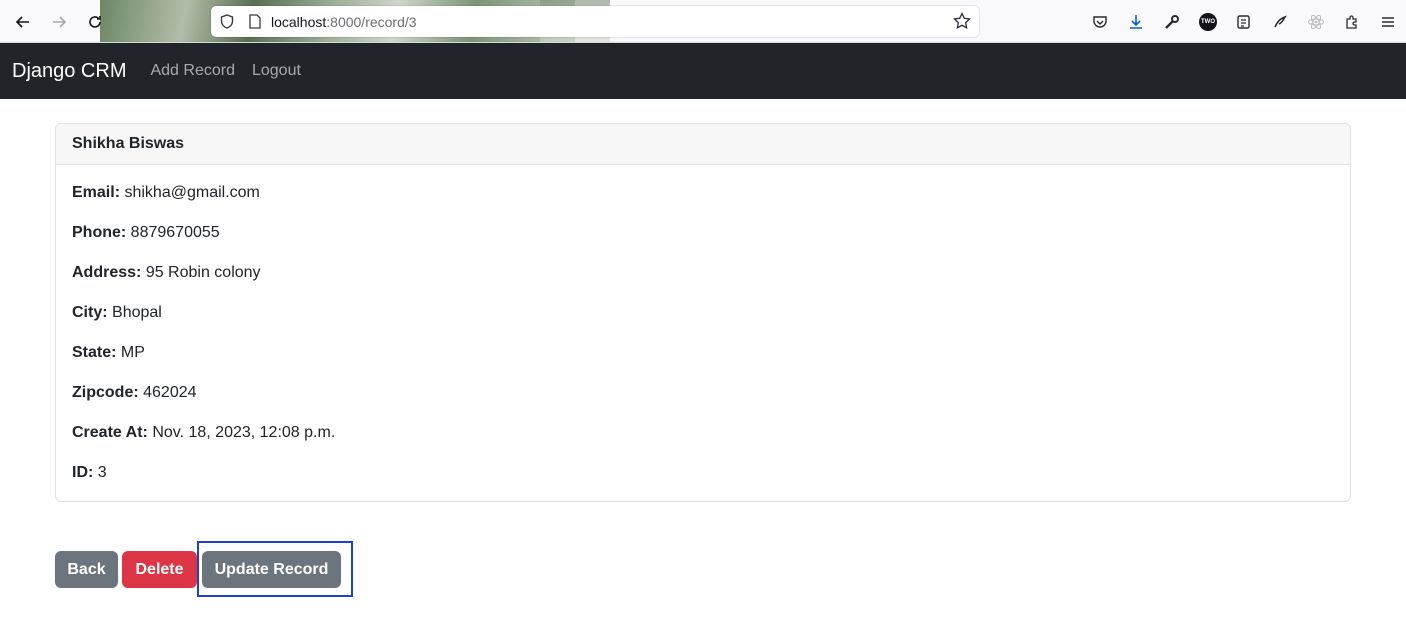  What do you see at coordinates (94, 352) in the screenshot?
I see `field-label: State:` at bounding box center [94, 352].